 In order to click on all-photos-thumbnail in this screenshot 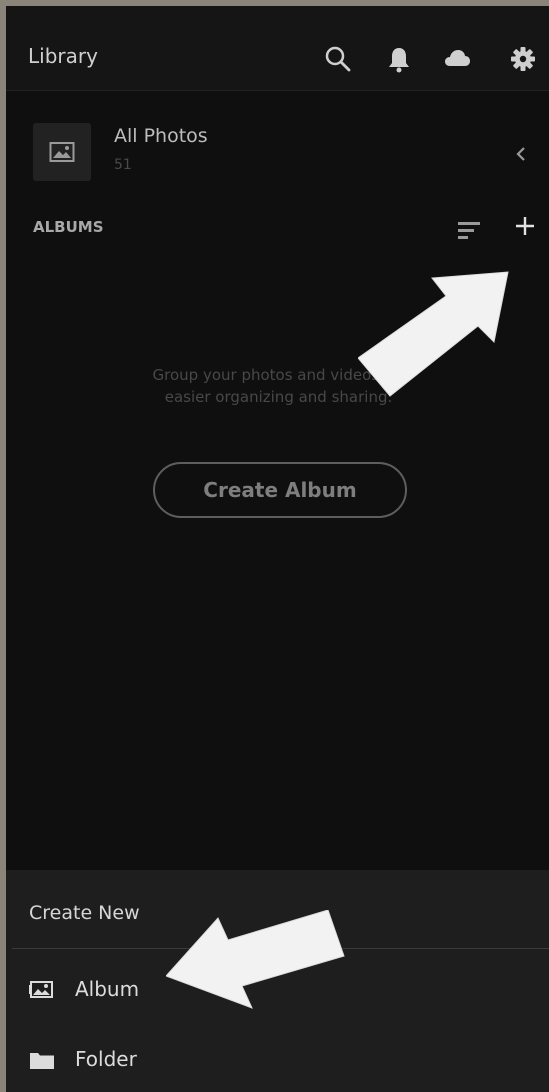, I will do `click(62, 152)`.